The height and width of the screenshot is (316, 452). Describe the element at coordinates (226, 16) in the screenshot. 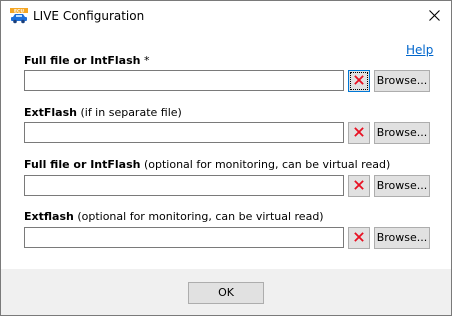

I see `title-bar: ECU LIVE Configuration` at that location.